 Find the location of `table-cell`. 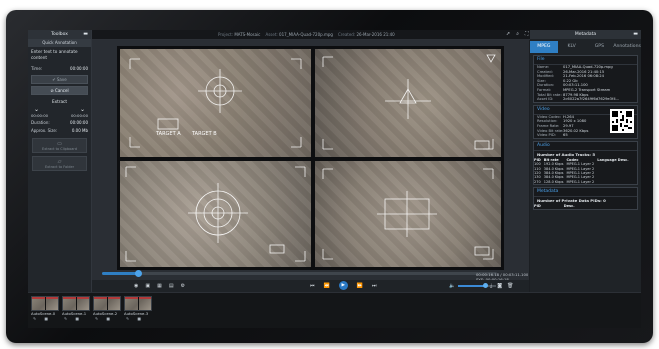

table-cell is located at coordinates (614, 182).